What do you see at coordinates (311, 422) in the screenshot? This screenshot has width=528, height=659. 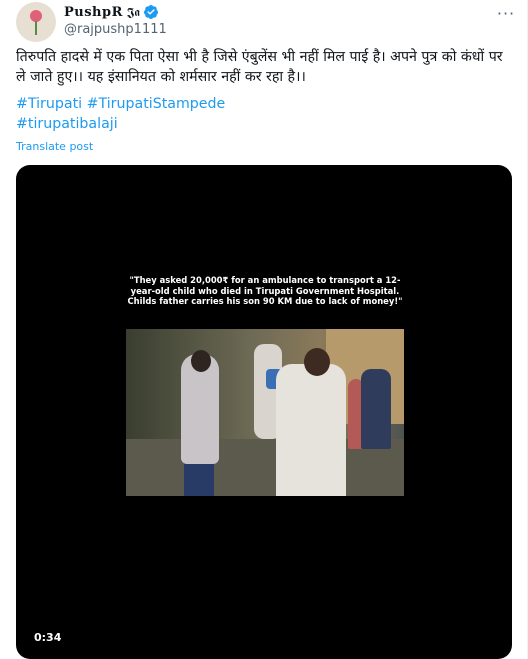 I see `video-father` at bounding box center [311, 422].